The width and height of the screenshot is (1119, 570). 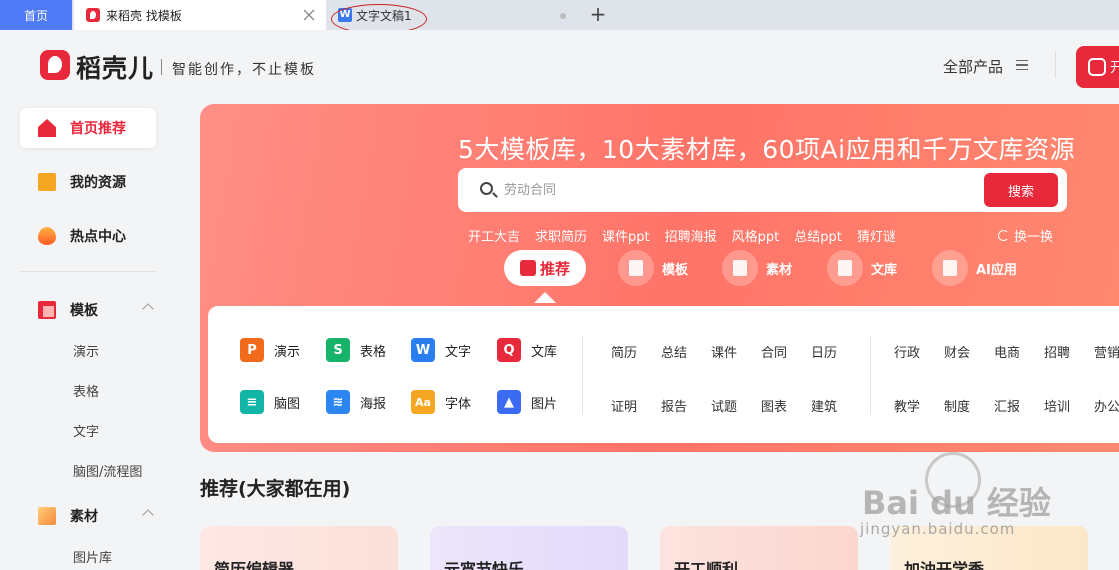 I want to click on tab-material: 素材, so click(x=757, y=268).